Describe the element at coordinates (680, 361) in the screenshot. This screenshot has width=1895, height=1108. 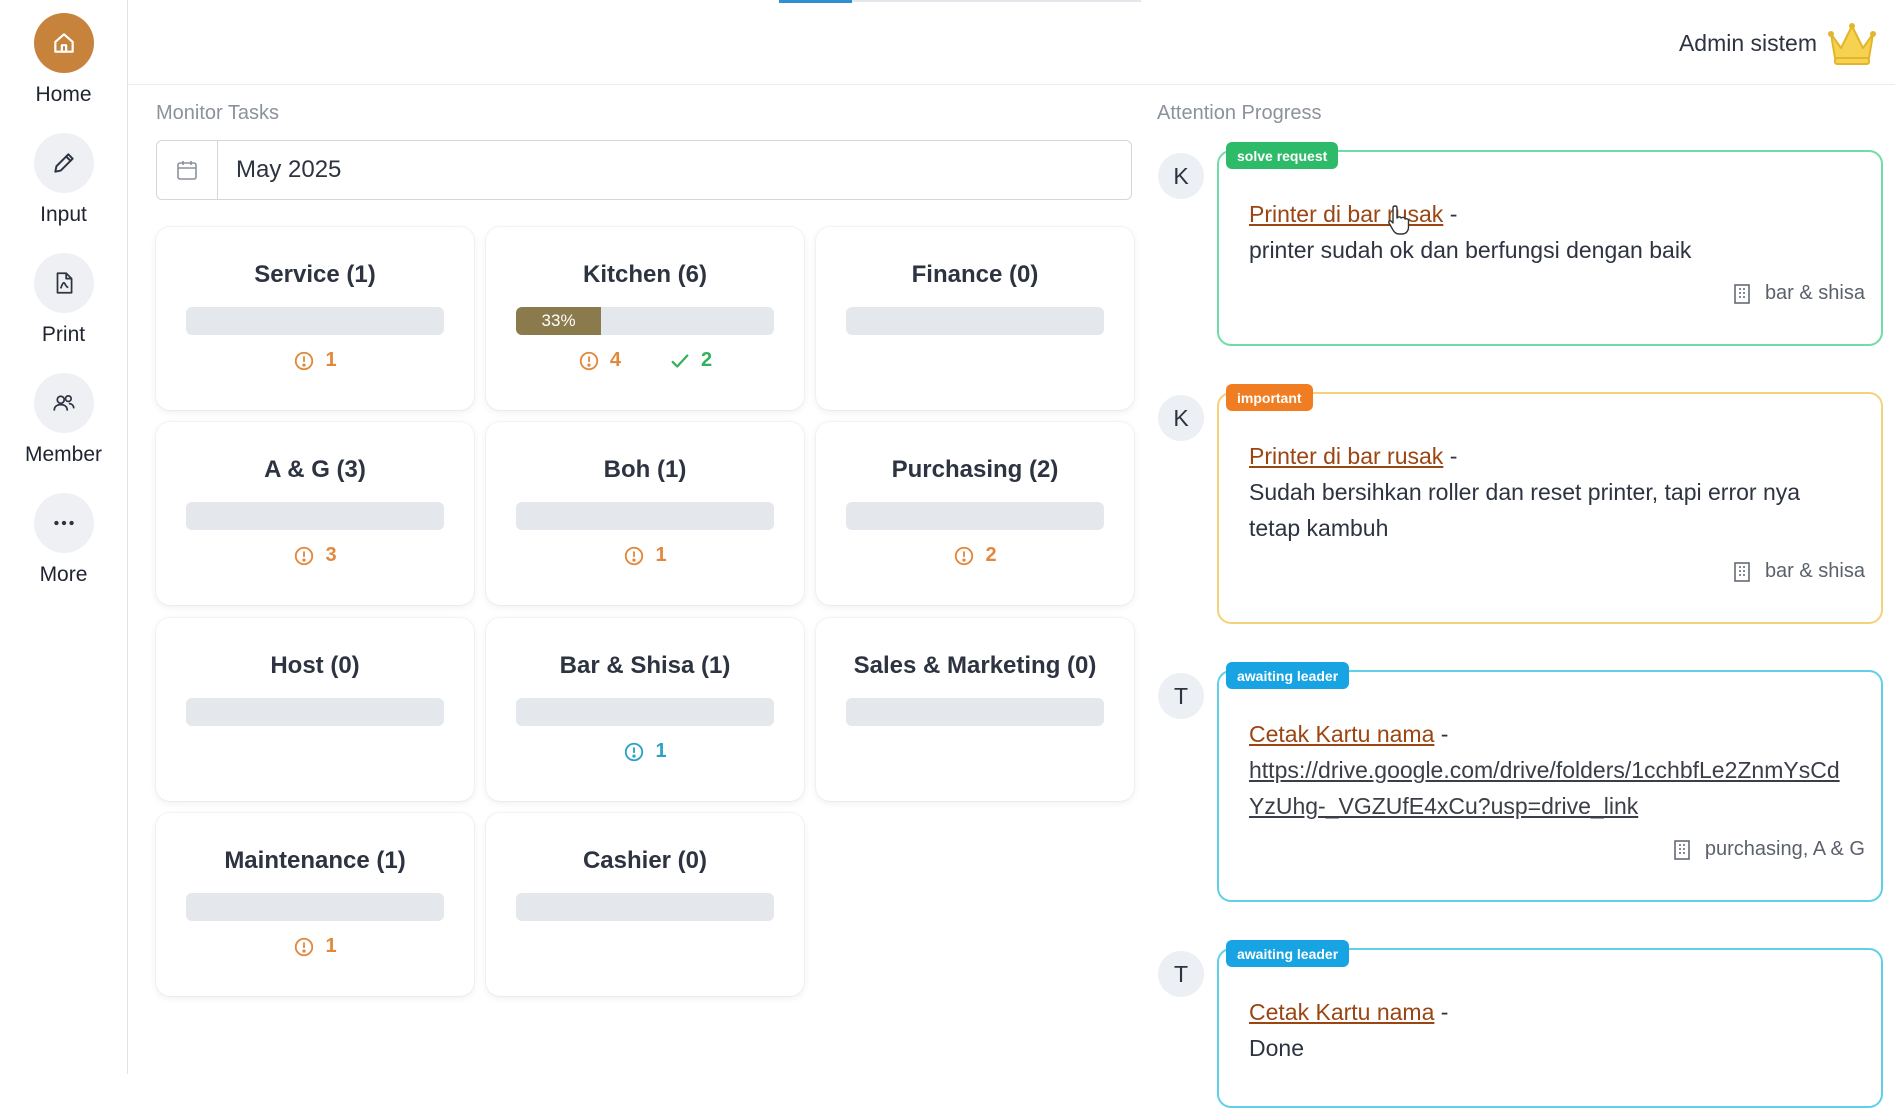
I see `check-icon` at that location.